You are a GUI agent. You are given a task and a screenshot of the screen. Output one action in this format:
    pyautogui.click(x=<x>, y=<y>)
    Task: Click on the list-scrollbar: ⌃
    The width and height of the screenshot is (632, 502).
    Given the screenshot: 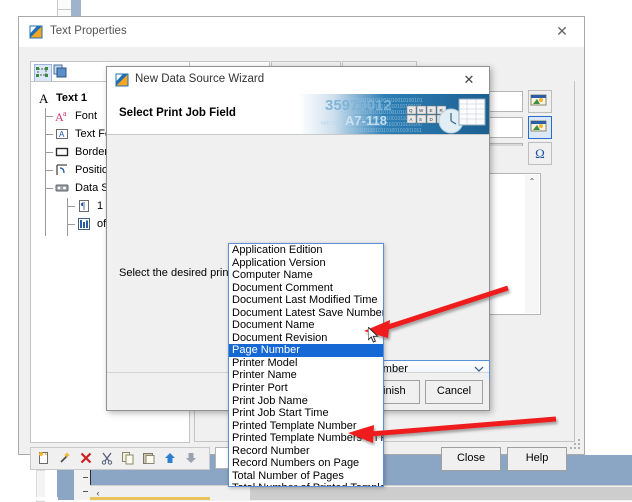 What is the action you would take?
    pyautogui.click(x=532, y=244)
    